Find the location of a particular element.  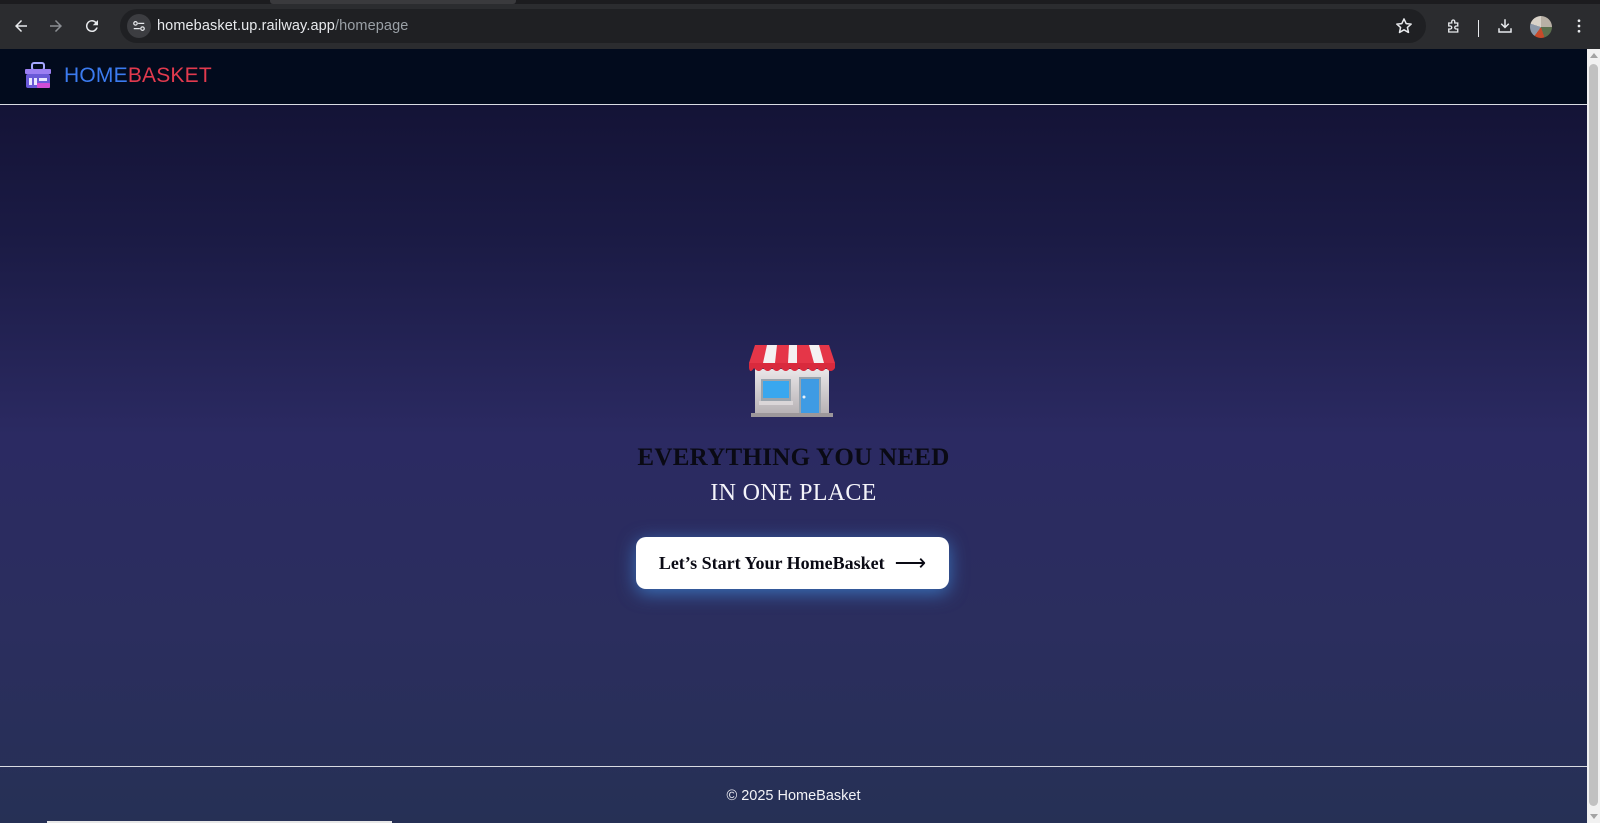

vertical-scrollbar is located at coordinates (1593, 436).